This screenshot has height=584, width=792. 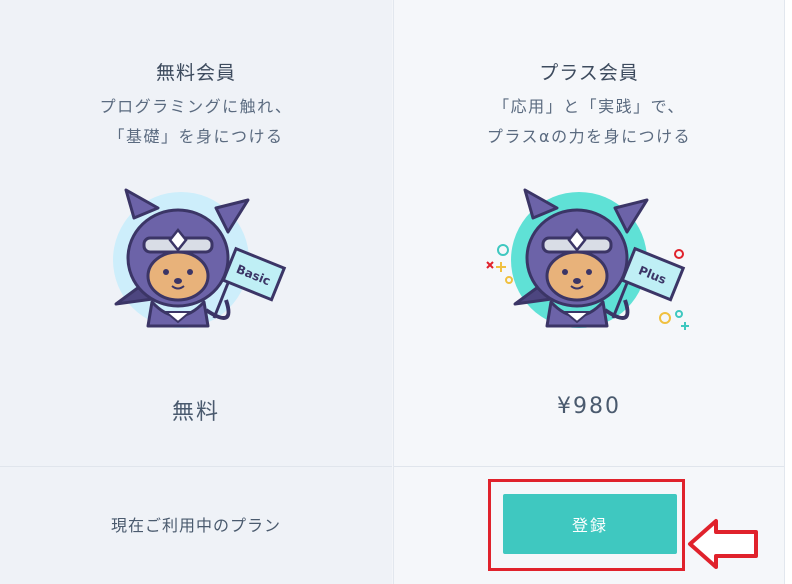 I want to click on plan-tagline-line2: 「基礎」を身につける, so click(x=196, y=136).